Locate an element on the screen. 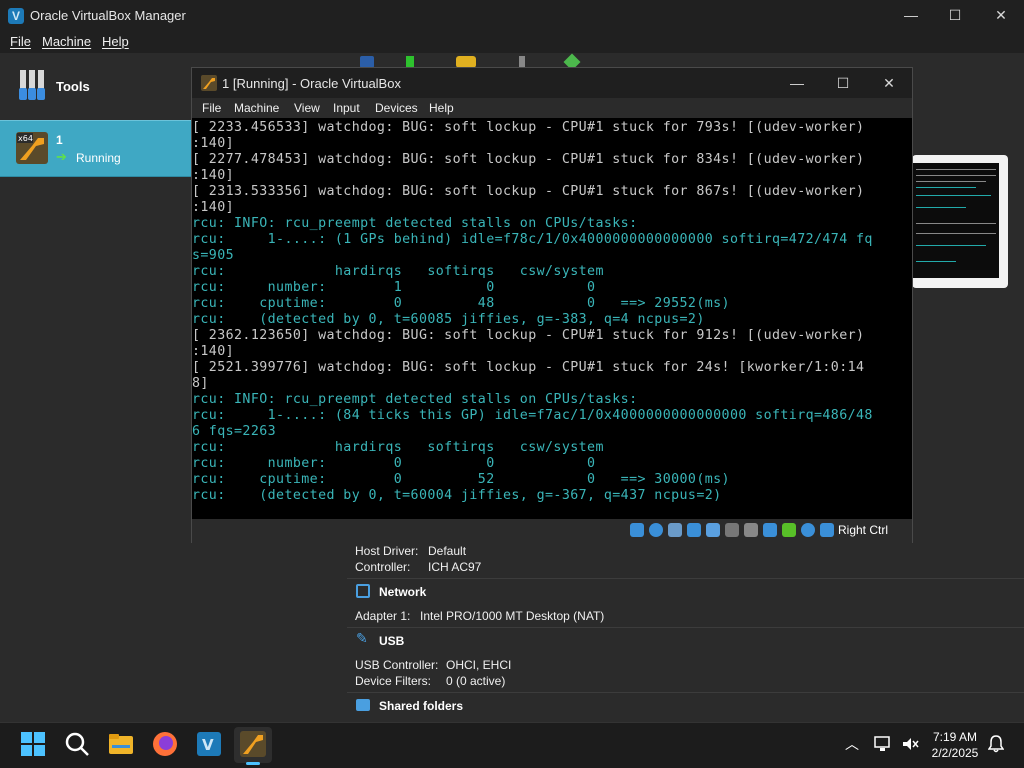 The width and height of the screenshot is (1024, 768). clock-date: 2/2/2025 is located at coordinates (955, 753).